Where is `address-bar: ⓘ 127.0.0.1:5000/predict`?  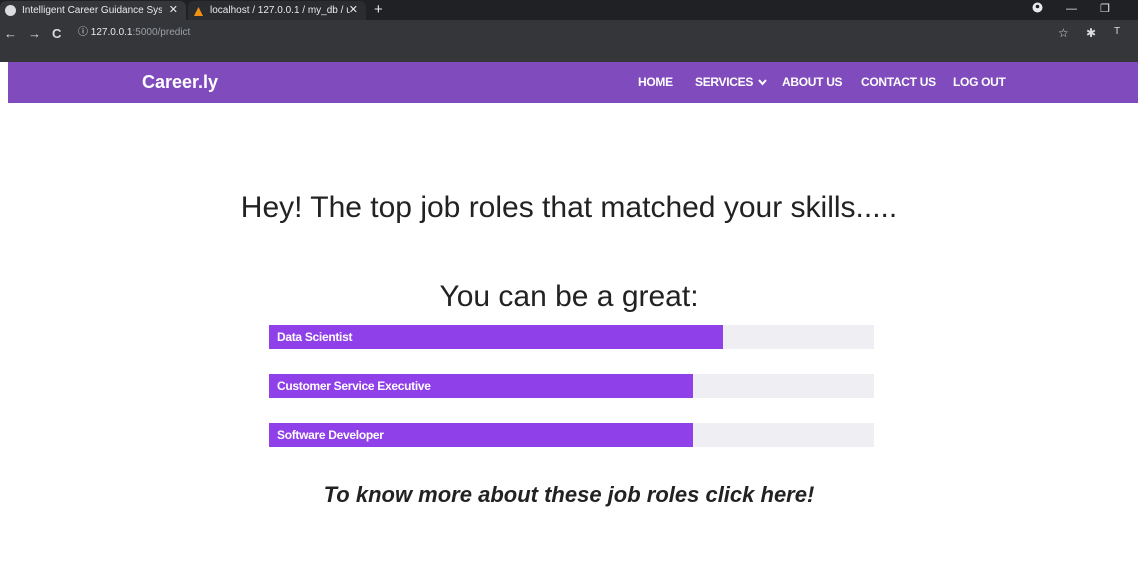 address-bar: ⓘ 127.0.0.1:5000/predict is located at coordinates (134, 33).